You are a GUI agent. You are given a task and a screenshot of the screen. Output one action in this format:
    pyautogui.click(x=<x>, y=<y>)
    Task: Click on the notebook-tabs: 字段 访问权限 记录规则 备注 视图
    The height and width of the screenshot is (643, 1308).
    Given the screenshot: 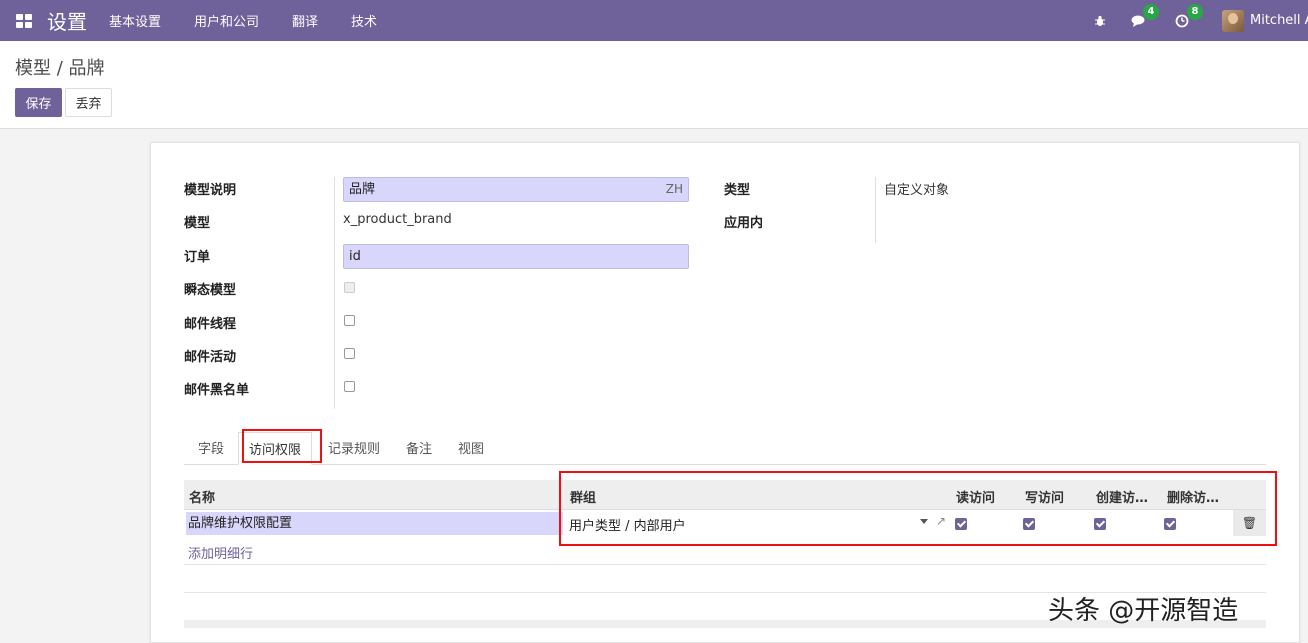 What is the action you would take?
    pyautogui.click(x=725, y=448)
    